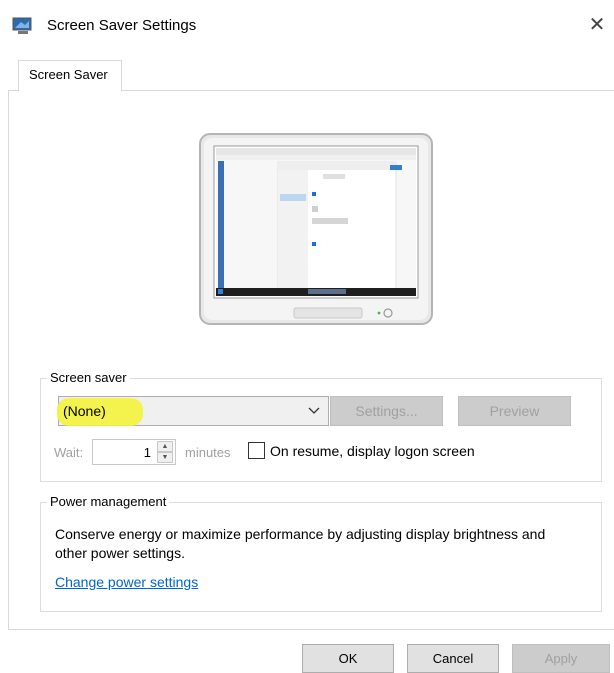  What do you see at coordinates (514, 411) in the screenshot?
I see `preview-button: Preview` at bounding box center [514, 411].